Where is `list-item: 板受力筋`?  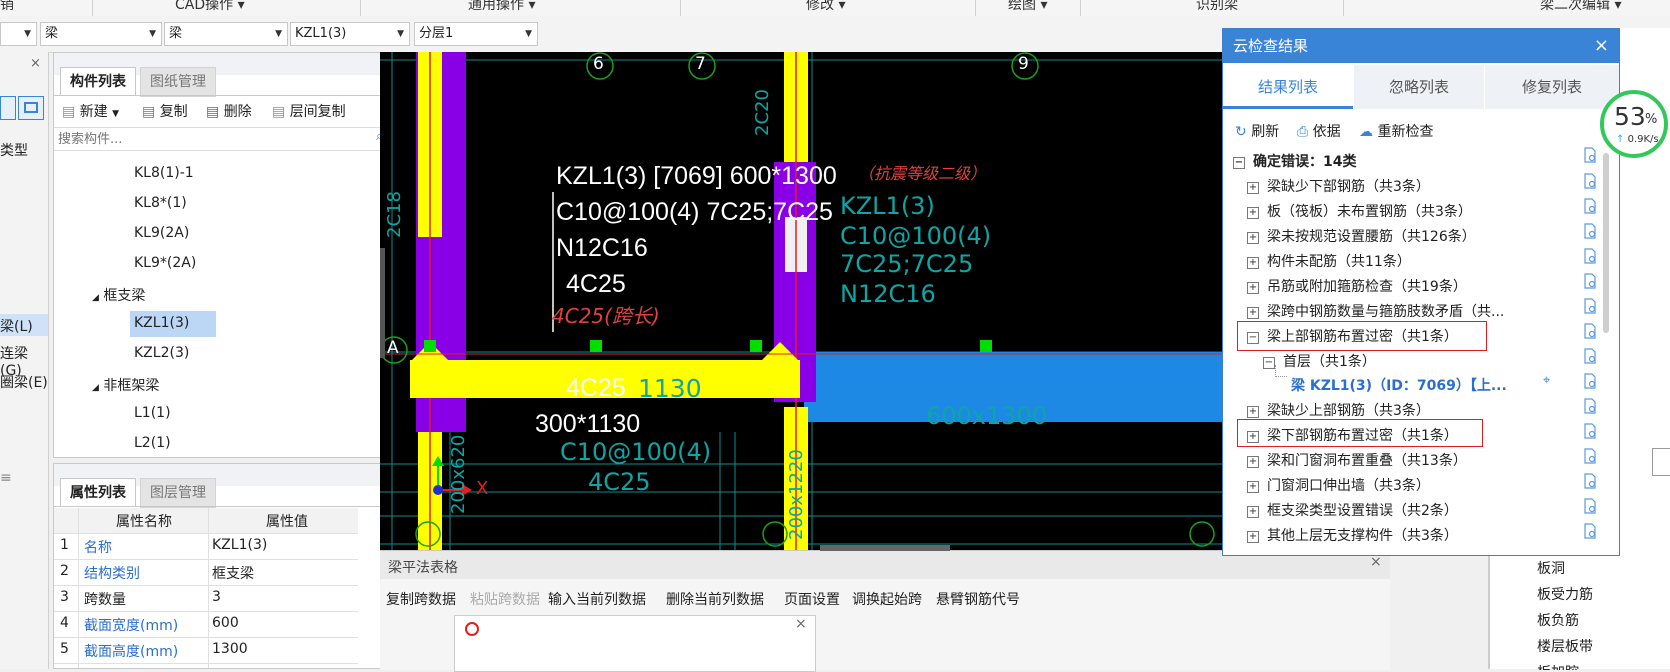 list-item: 板受力筋 is located at coordinates (1565, 594).